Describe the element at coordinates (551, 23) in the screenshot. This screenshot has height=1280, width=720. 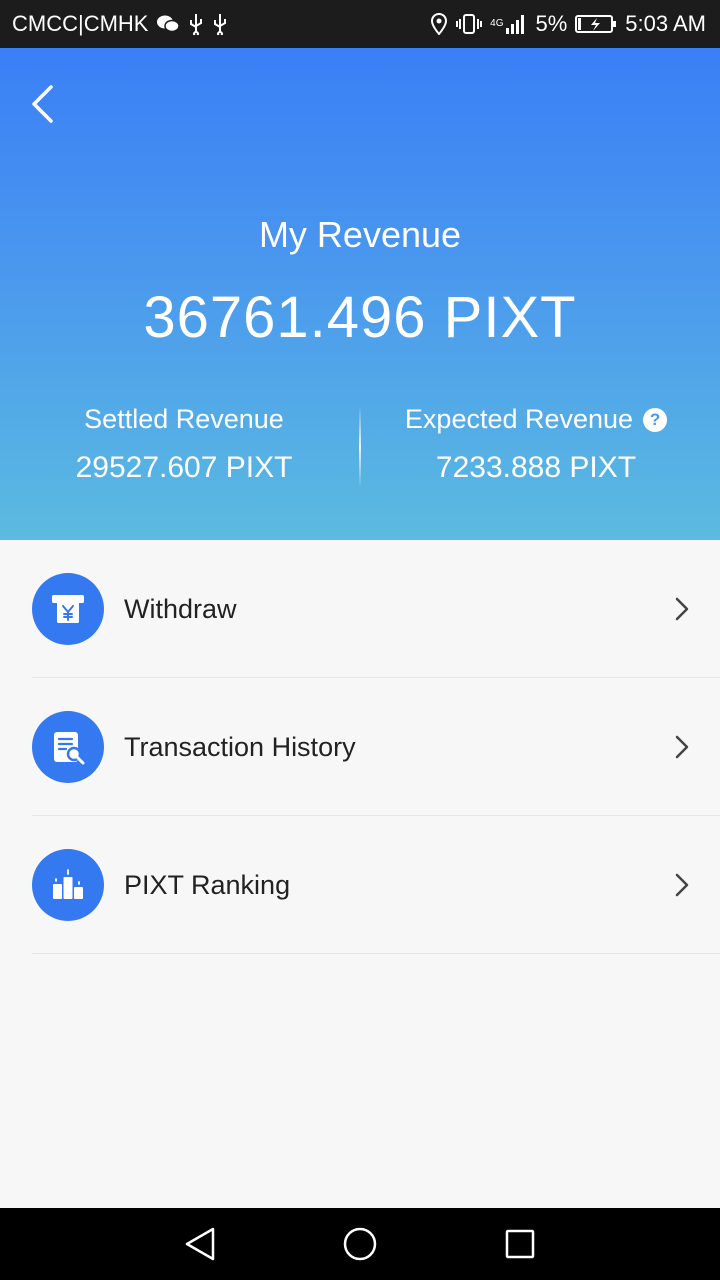
I see `battery-percent: 5%` at that location.